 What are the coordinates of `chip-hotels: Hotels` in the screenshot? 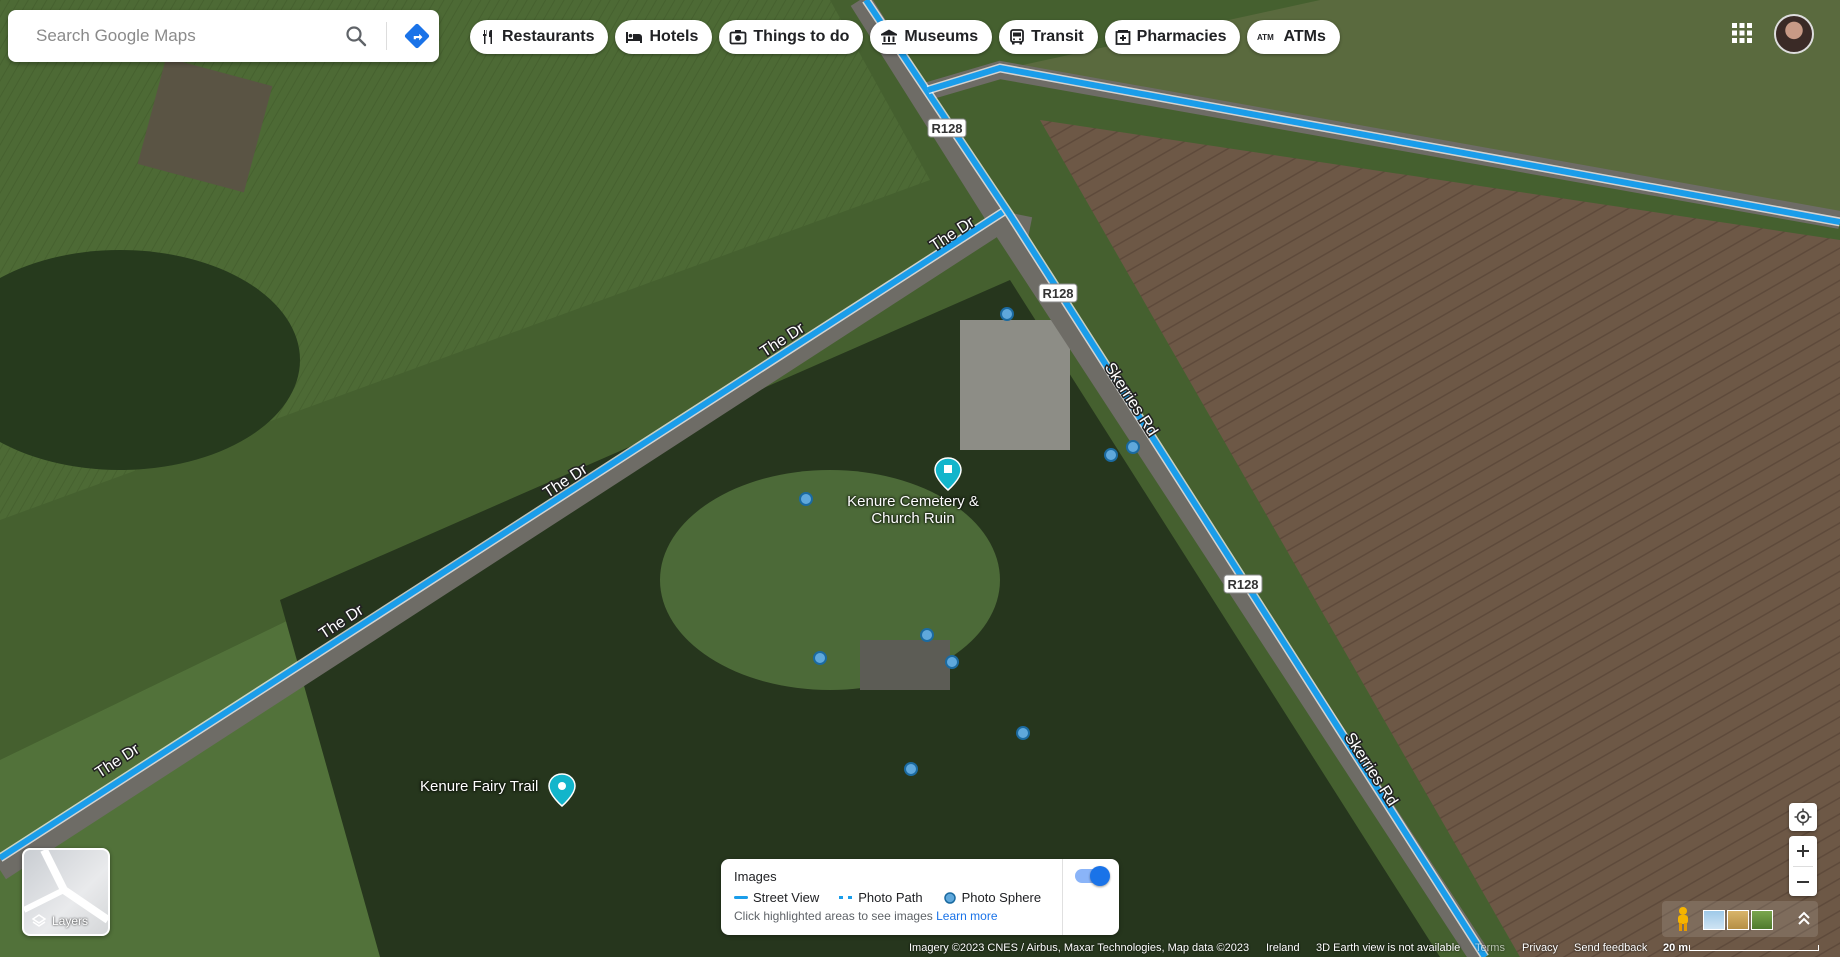 It's located at (664, 37).